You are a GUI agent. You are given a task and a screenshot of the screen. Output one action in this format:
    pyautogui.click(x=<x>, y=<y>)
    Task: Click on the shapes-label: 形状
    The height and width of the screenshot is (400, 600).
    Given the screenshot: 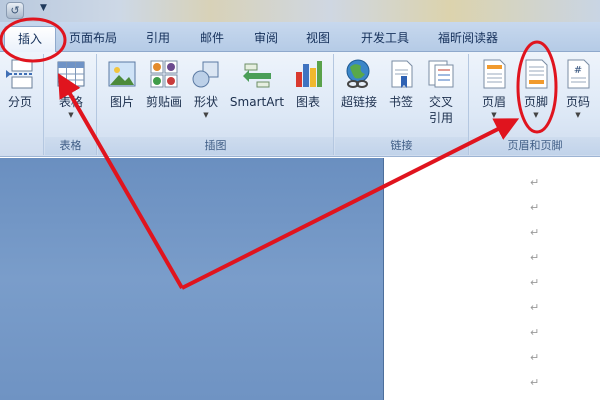 What is the action you would take?
    pyautogui.click(x=205, y=102)
    